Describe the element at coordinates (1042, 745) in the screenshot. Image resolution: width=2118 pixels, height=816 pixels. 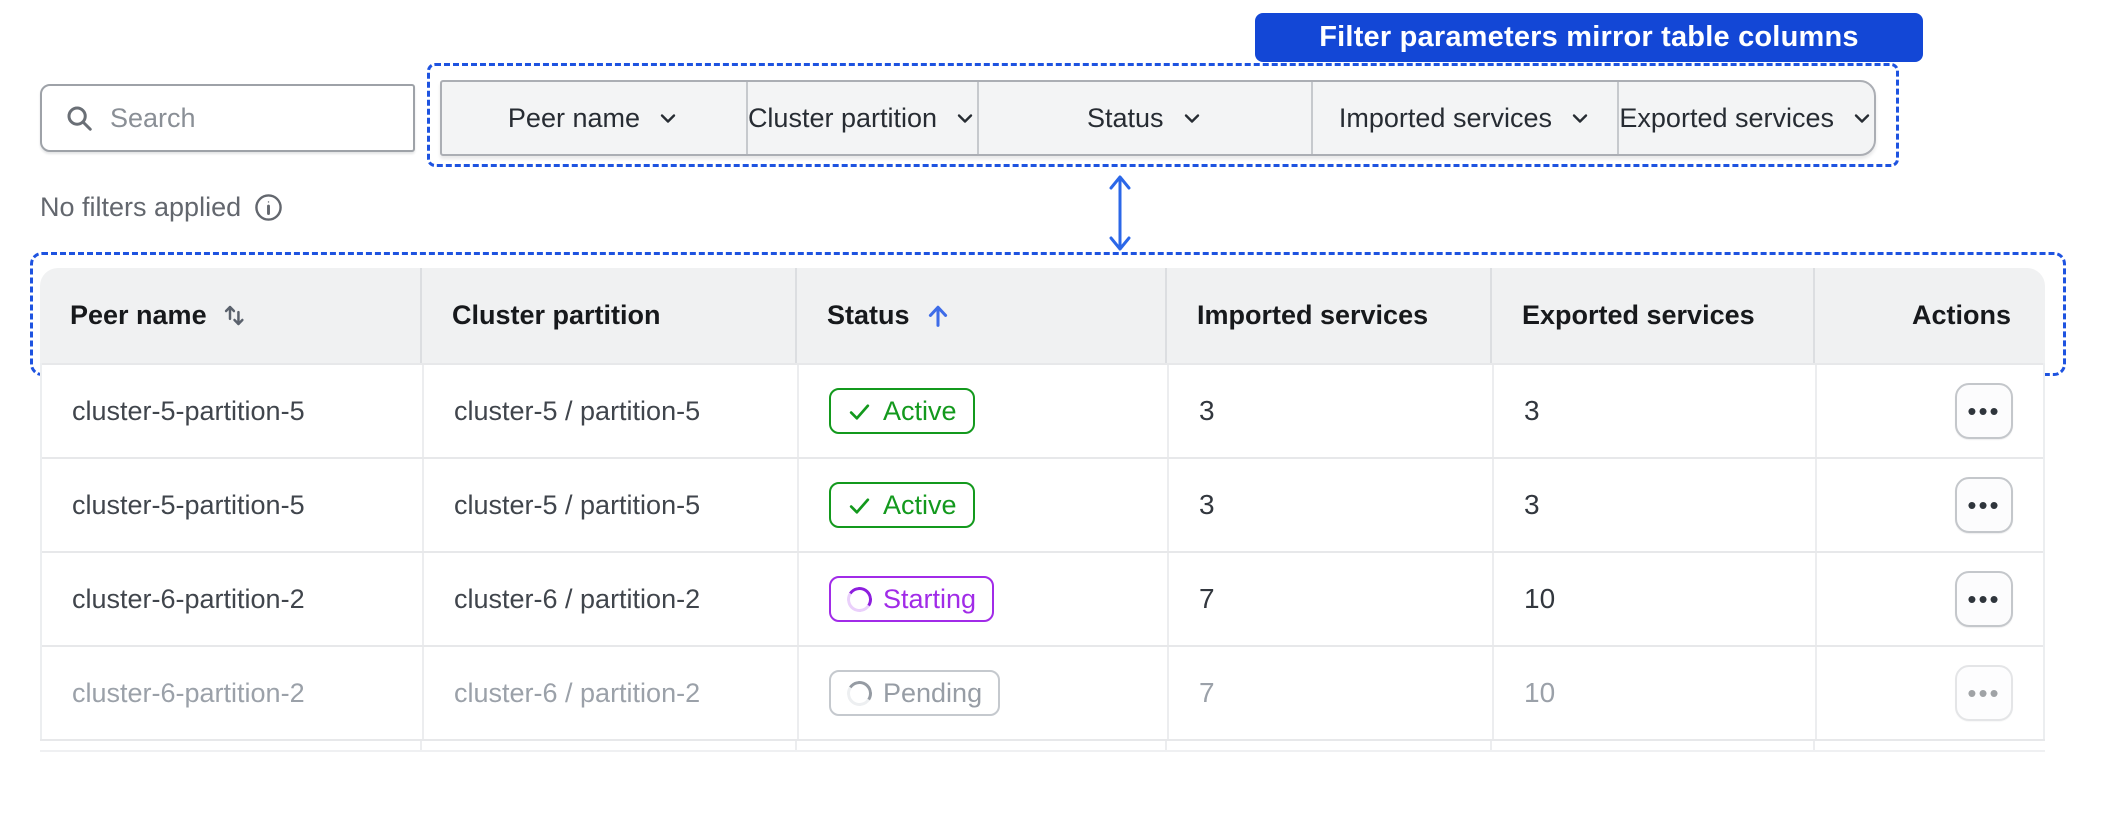
I see `clipped-next-row` at that location.